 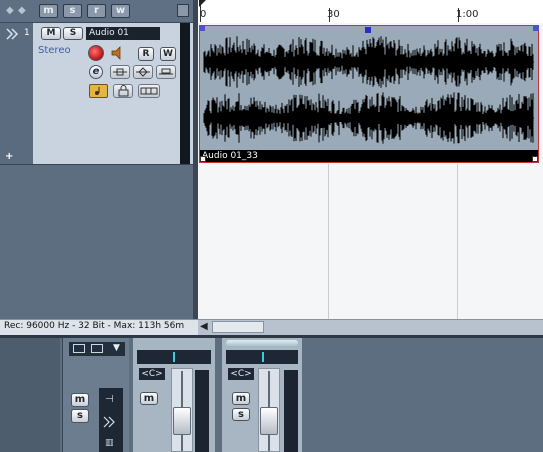 What do you see at coordinates (96, 241) in the screenshot?
I see `track-list-empty-area` at bounding box center [96, 241].